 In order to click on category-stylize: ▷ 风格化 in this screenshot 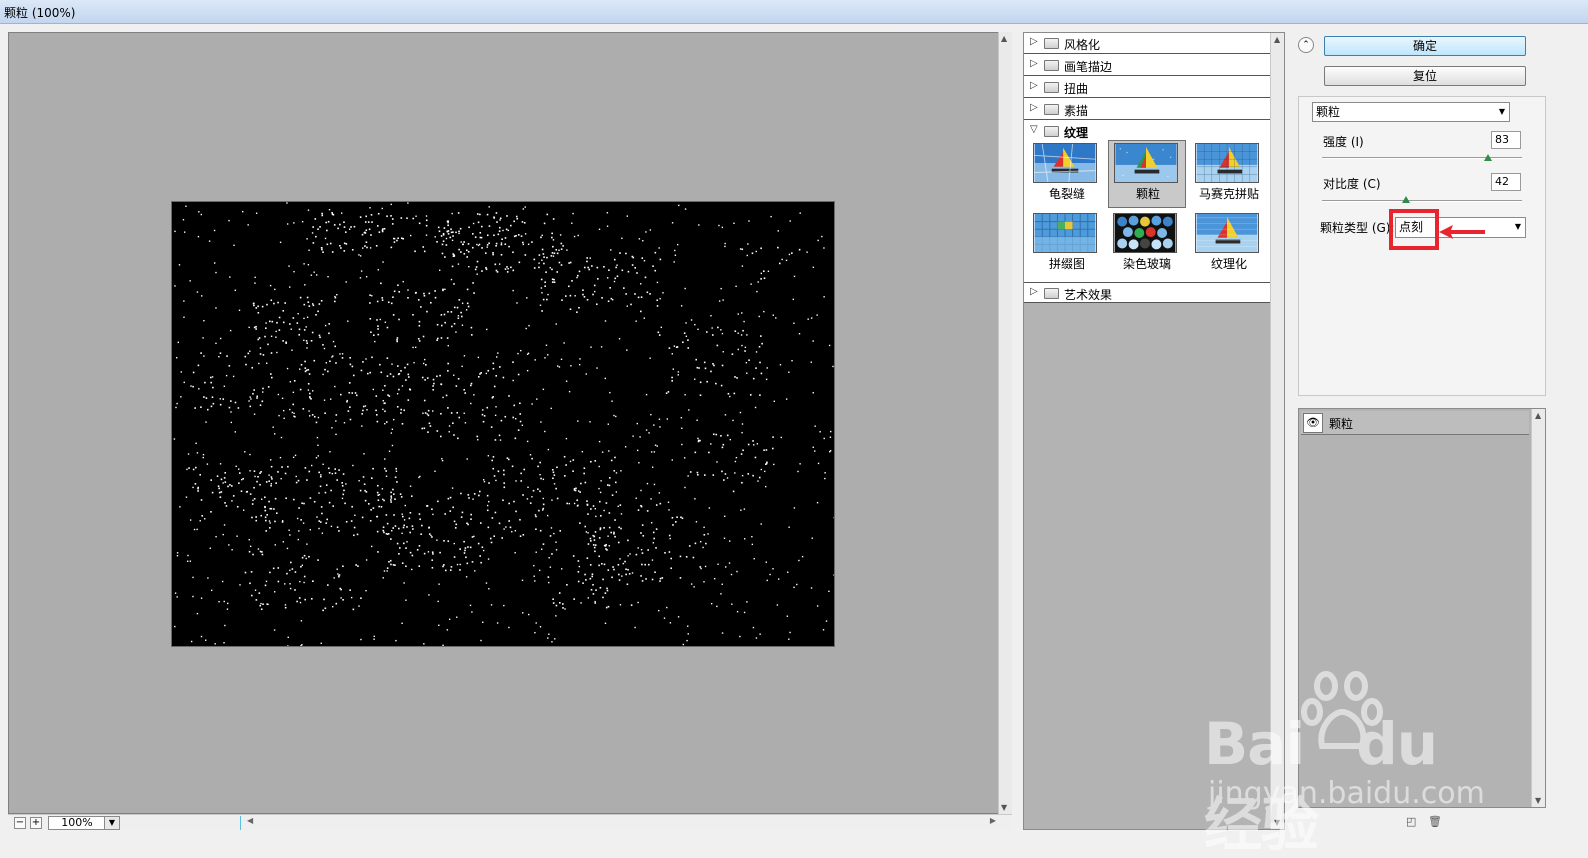, I will do `click(1147, 43)`.